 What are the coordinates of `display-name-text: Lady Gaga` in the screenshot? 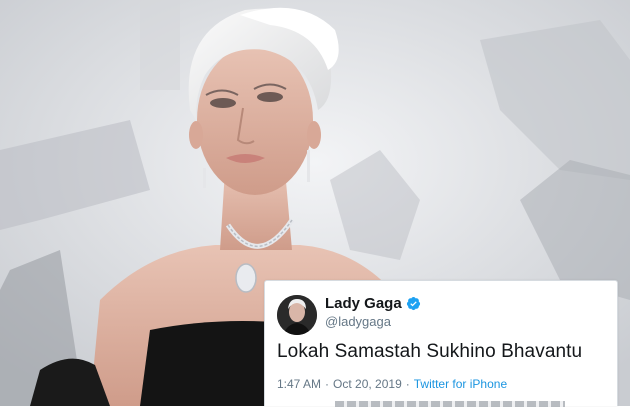 It's located at (363, 303).